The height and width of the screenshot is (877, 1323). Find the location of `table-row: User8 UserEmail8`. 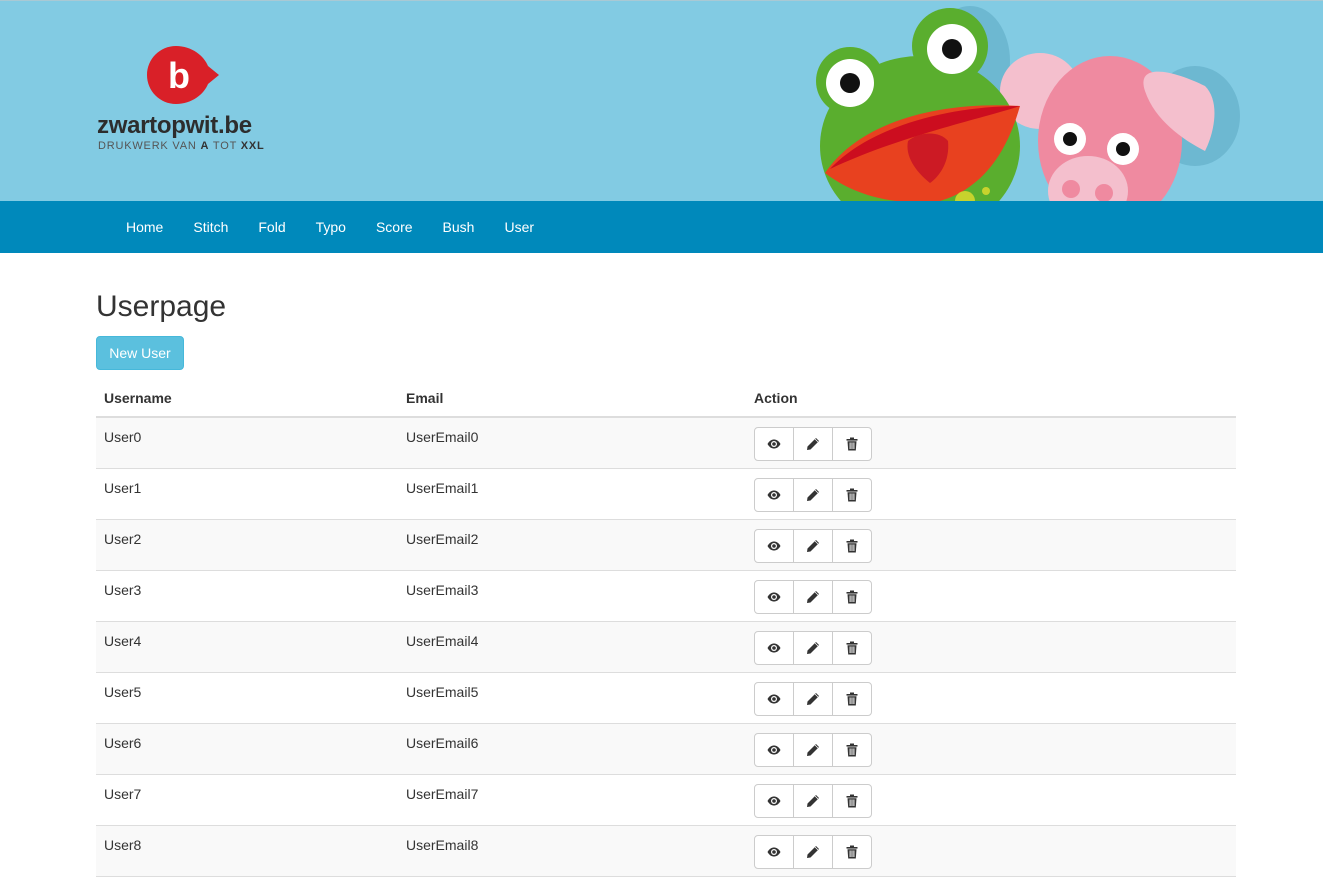

table-row: User8 UserEmail8 is located at coordinates (666, 851).